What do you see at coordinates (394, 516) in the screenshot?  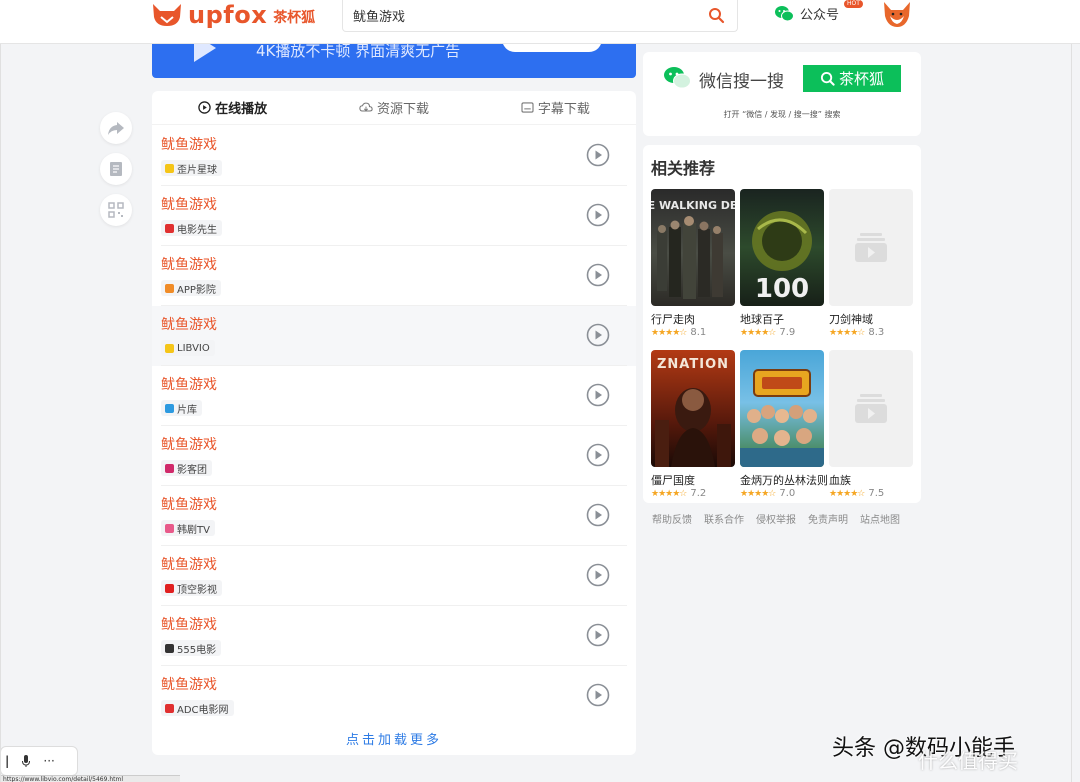 I see `result-row: 鱿鱼游戏韩剧TV` at bounding box center [394, 516].